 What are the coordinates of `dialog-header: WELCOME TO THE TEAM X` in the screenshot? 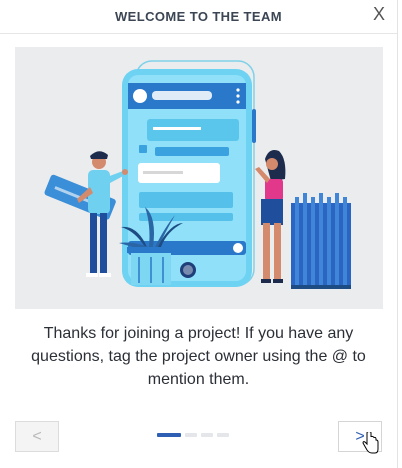 It's located at (198, 17).